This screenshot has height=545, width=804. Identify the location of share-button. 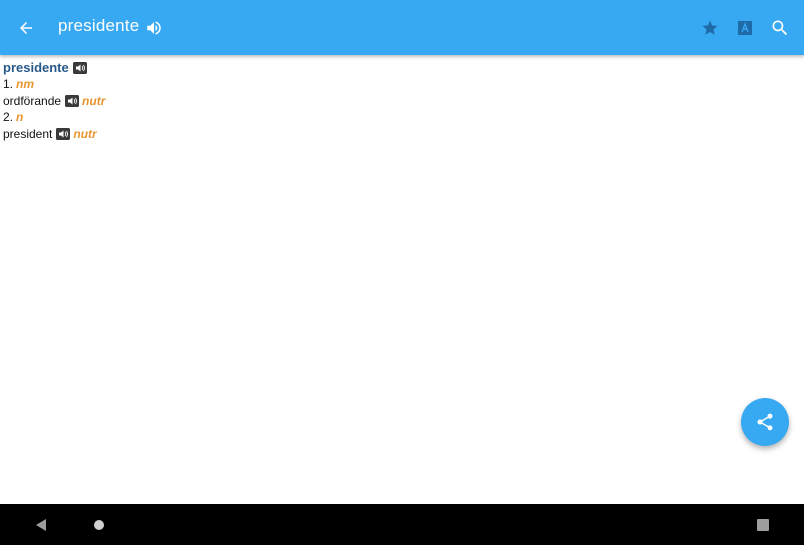
(765, 422).